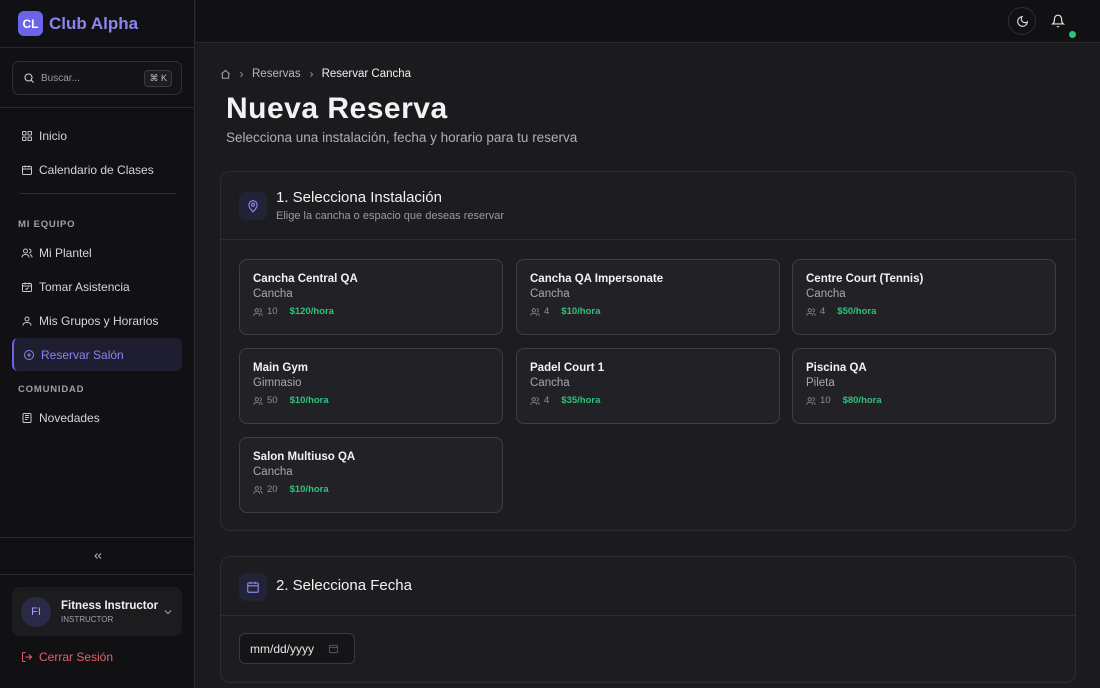 This screenshot has height=688, width=1100. What do you see at coordinates (315, 74) in the screenshot?
I see `breadcrumb: Reservas Reservar Cancha` at bounding box center [315, 74].